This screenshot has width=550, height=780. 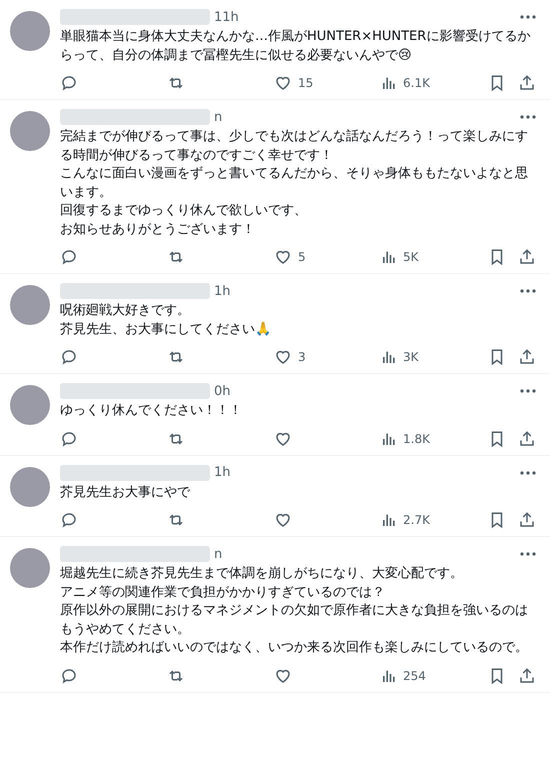 I want to click on view-count: 5K, so click(x=411, y=257).